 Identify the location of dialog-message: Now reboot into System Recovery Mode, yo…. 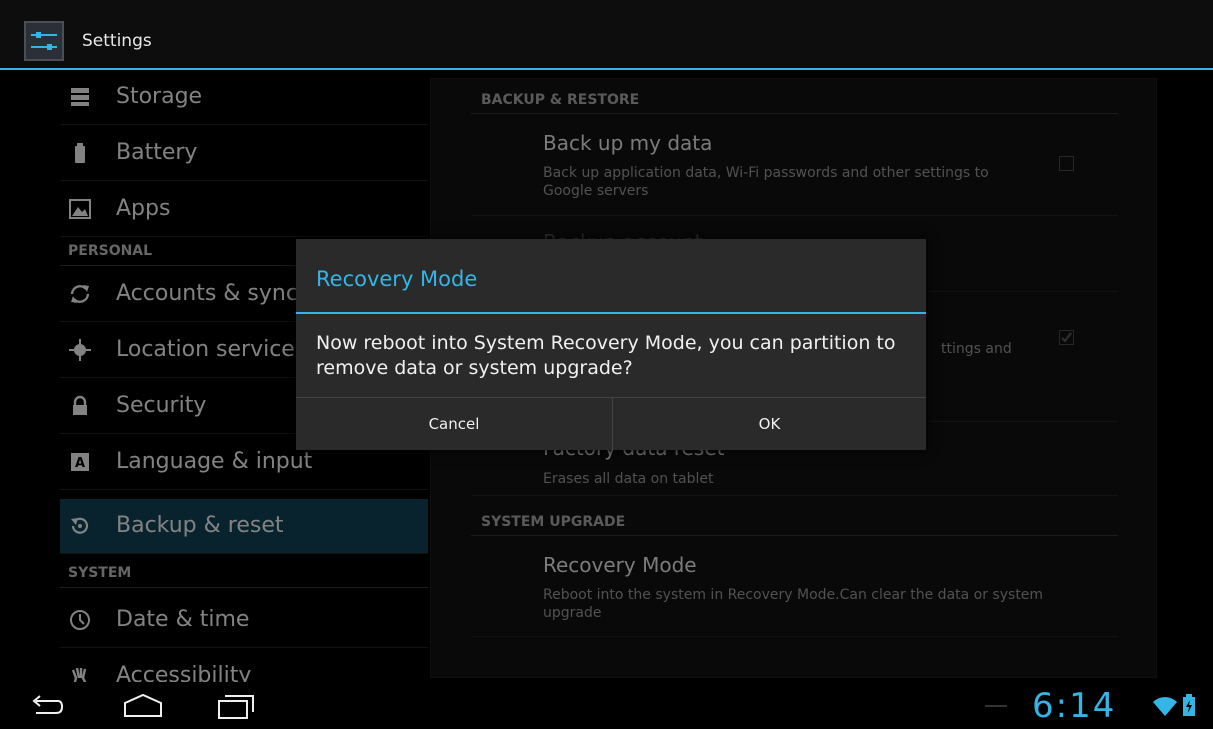
(606, 355).